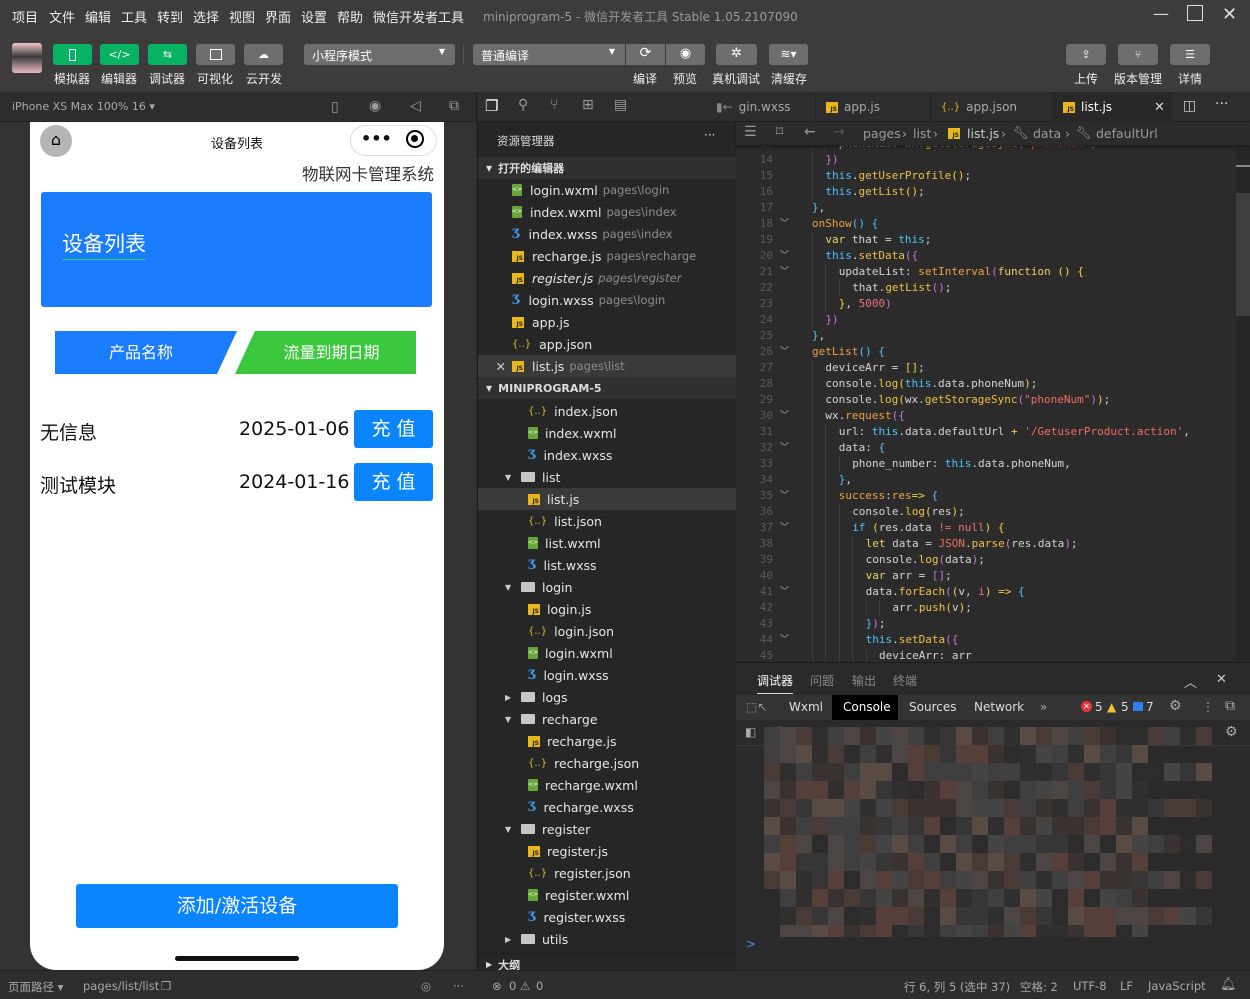 The image size is (1250, 999). Describe the element at coordinates (215, 54) in the screenshot. I see `visual-button` at that location.